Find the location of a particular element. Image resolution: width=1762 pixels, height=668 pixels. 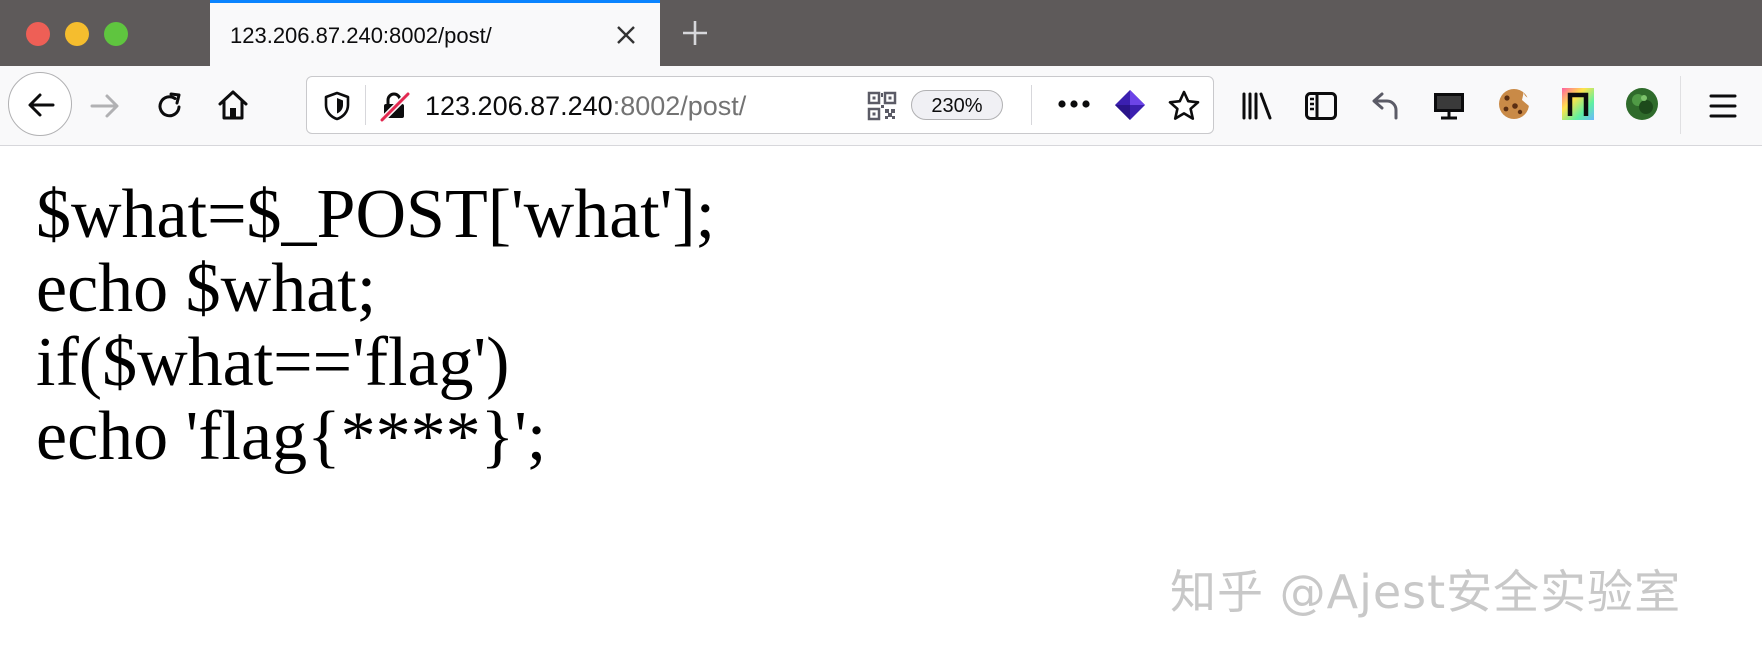

insecure-lock-icon is located at coordinates (395, 106).